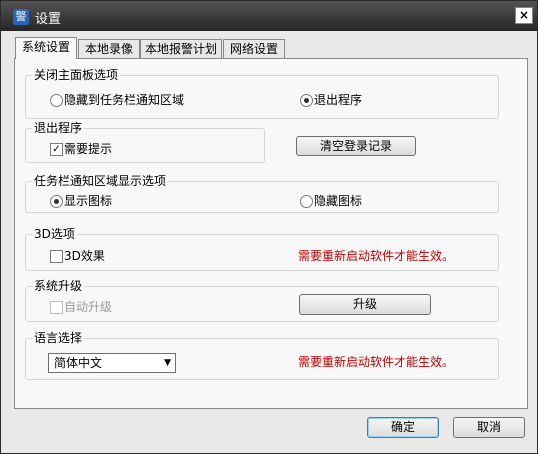  I want to click on 3d-restart-note: 需要重新启动软件才能生效。, so click(376, 256).